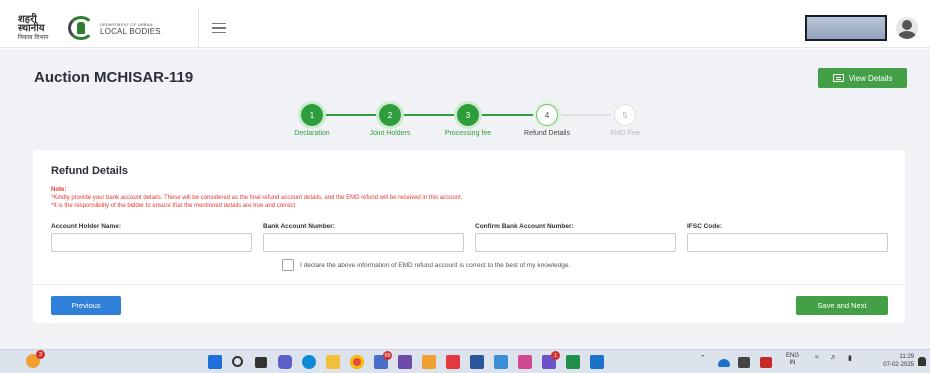 This screenshot has width=930, height=373. What do you see at coordinates (299, 226) in the screenshot?
I see `bank-account-number-label: Bank Account Number:` at bounding box center [299, 226].